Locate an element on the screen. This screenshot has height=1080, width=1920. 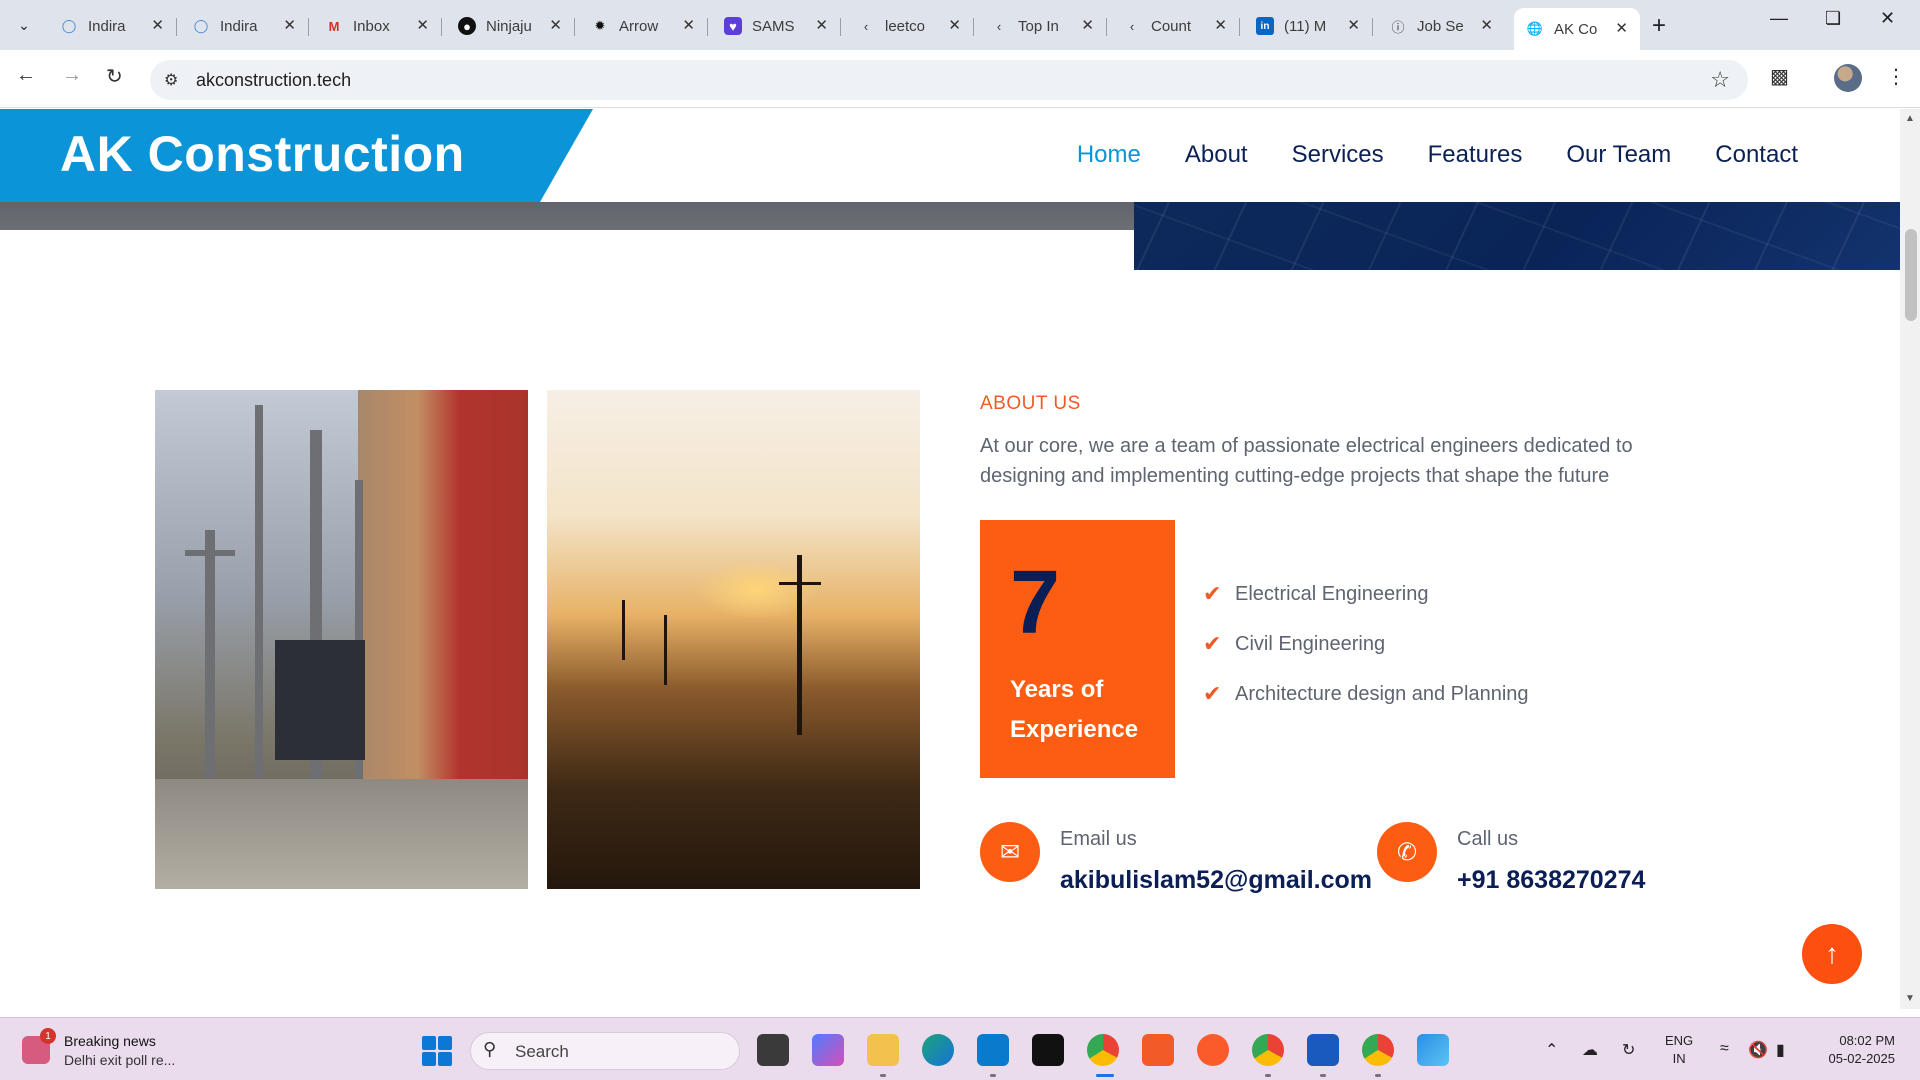
email-link: akibulislam52@gmail.com is located at coordinates (1216, 880).